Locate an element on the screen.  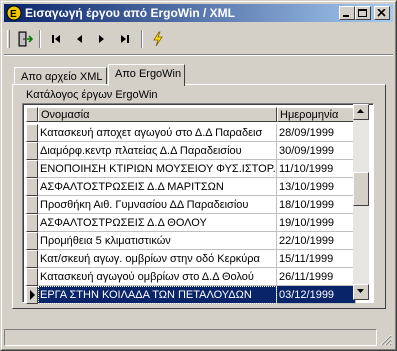
last-record-button is located at coordinates (125, 39).